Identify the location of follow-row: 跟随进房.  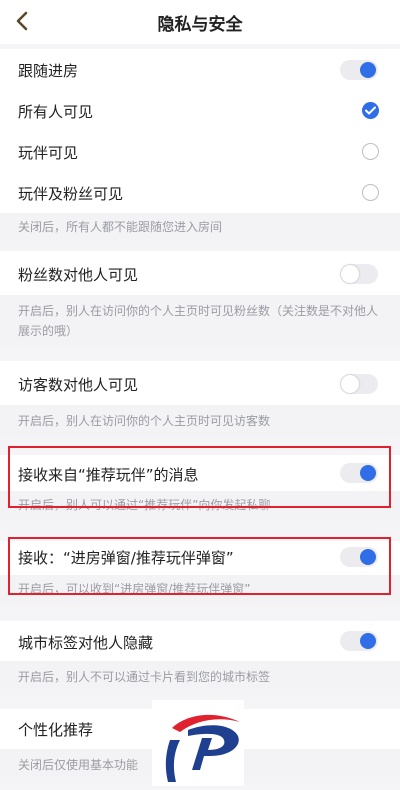
(200, 69).